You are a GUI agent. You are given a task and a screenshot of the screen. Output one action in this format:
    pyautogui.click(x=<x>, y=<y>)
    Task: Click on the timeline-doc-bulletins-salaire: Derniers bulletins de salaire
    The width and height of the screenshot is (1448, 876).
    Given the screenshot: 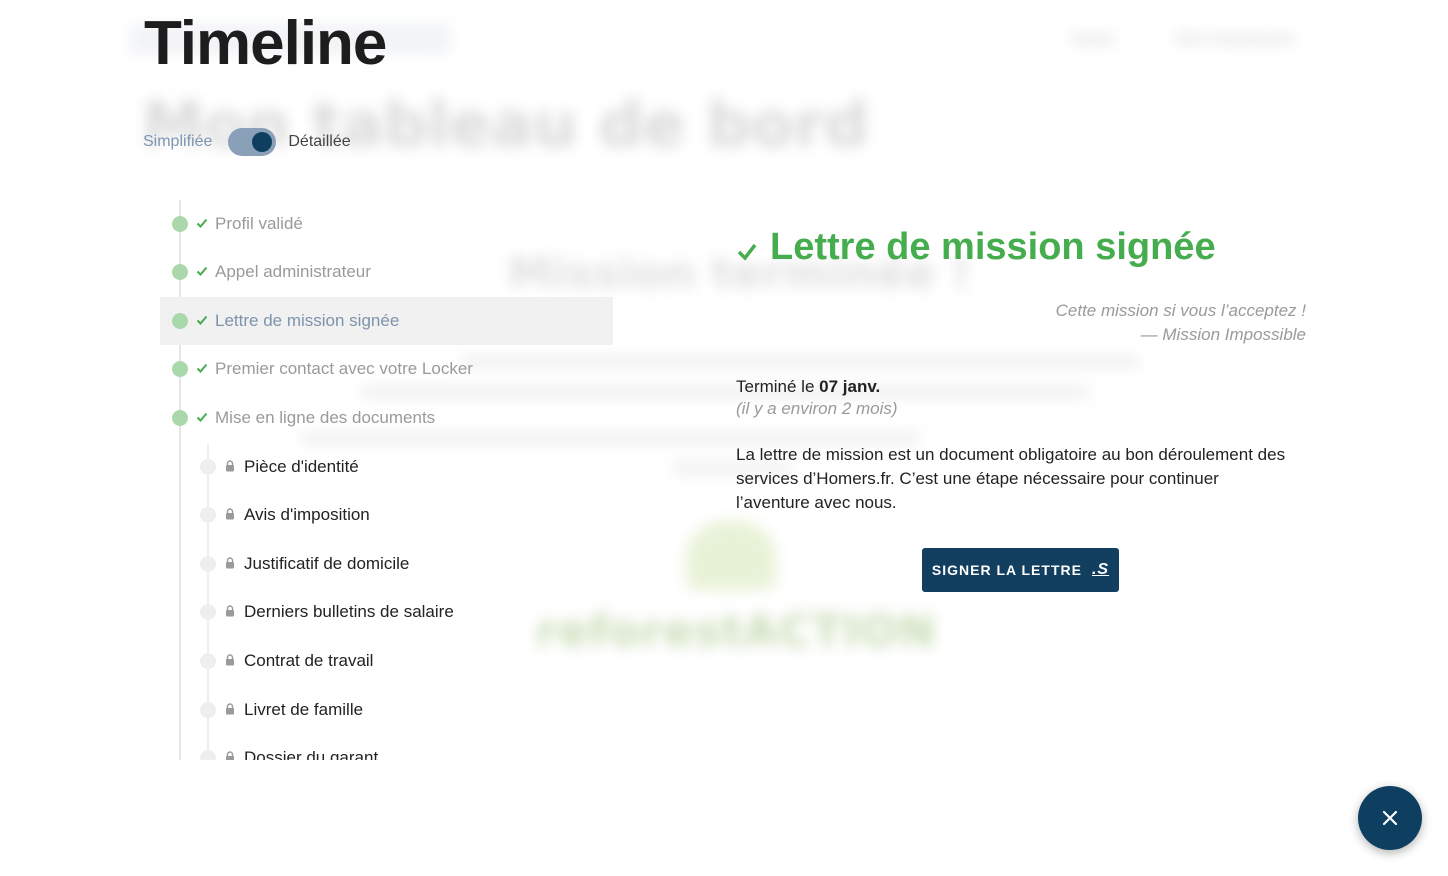 What is the action you would take?
    pyautogui.click(x=386, y=612)
    